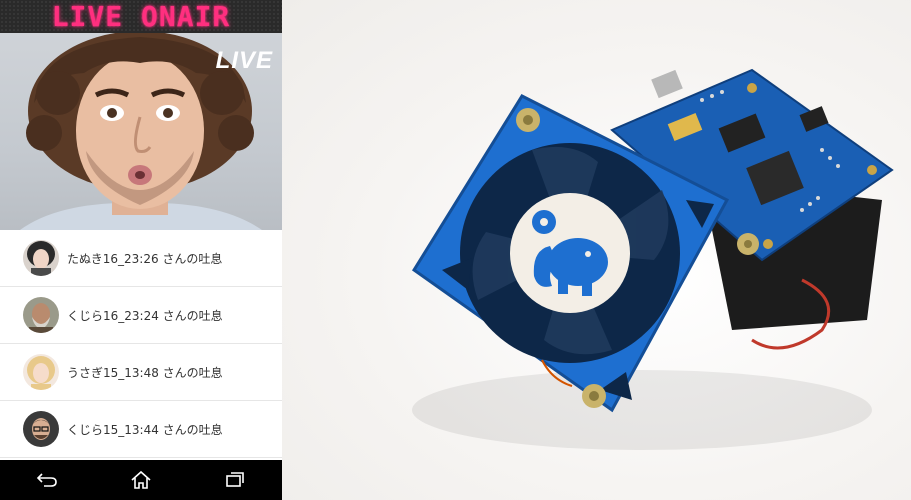 The height and width of the screenshot is (500, 911). I want to click on android-nav-bar, so click(141, 480).